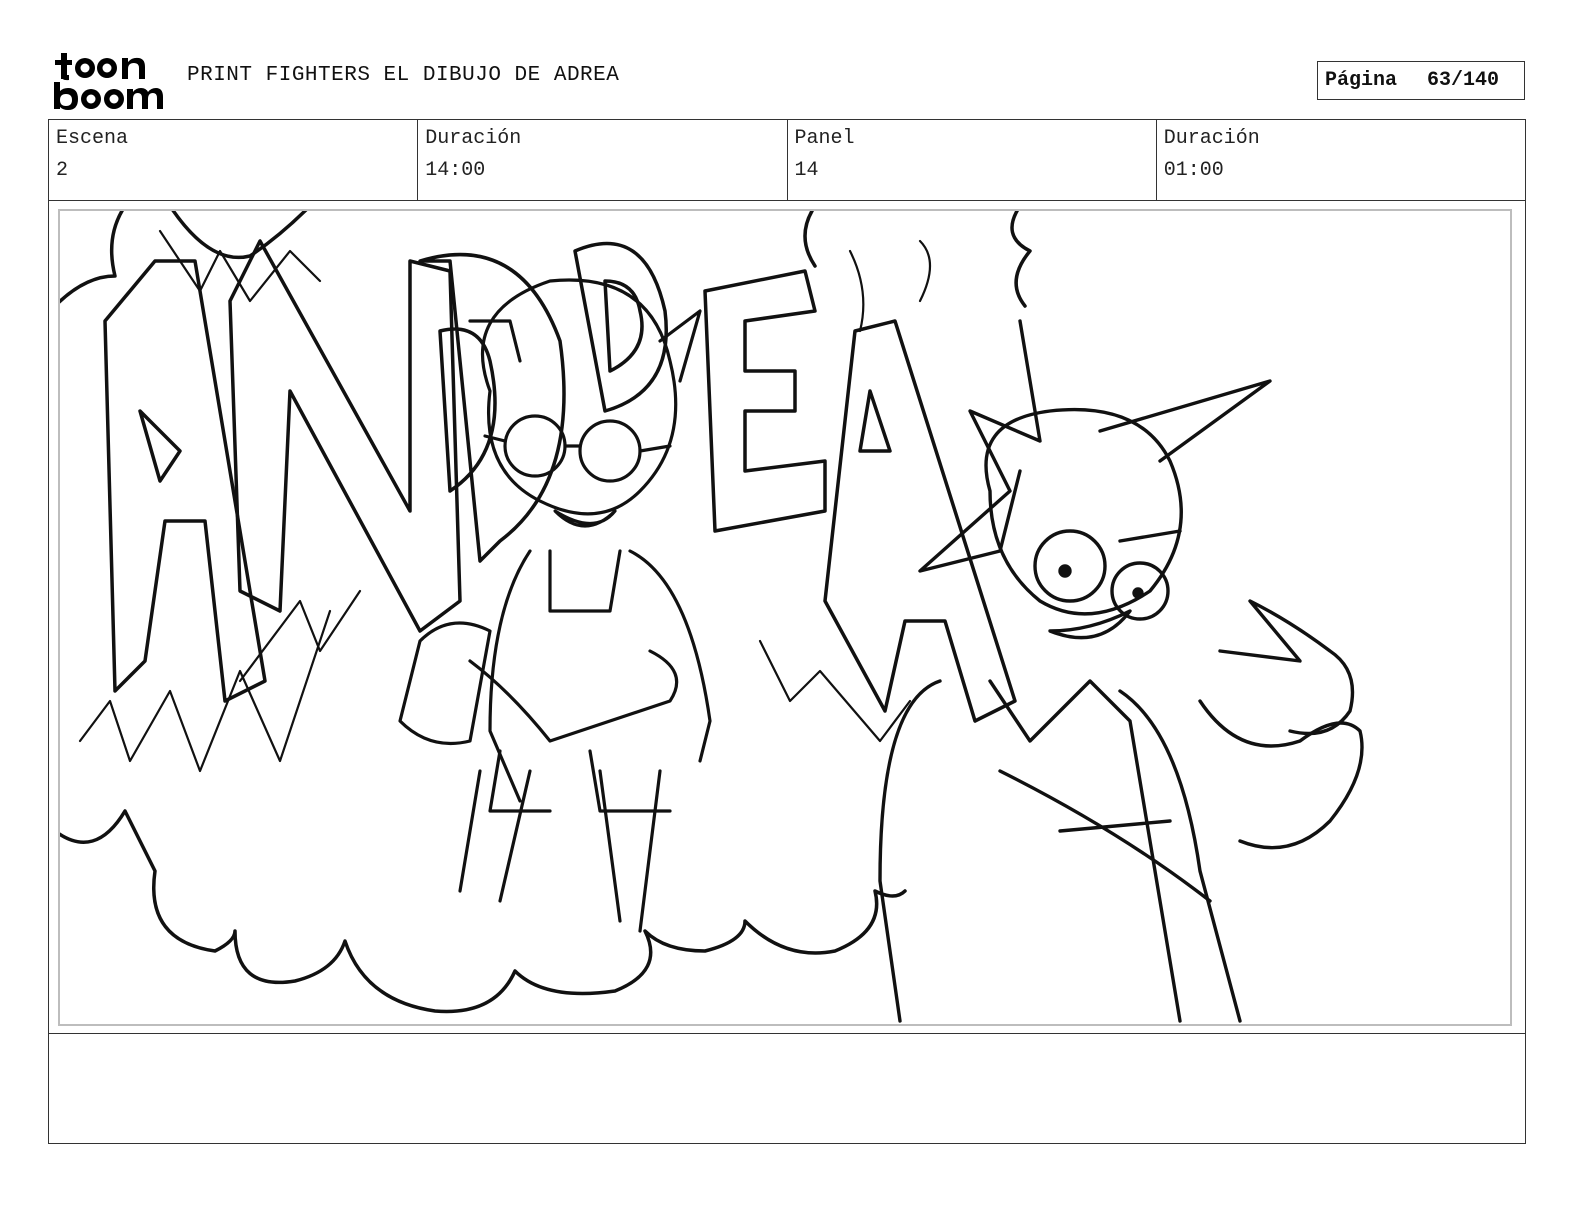  I want to click on info-cell-scene: Escena 2, so click(234, 160).